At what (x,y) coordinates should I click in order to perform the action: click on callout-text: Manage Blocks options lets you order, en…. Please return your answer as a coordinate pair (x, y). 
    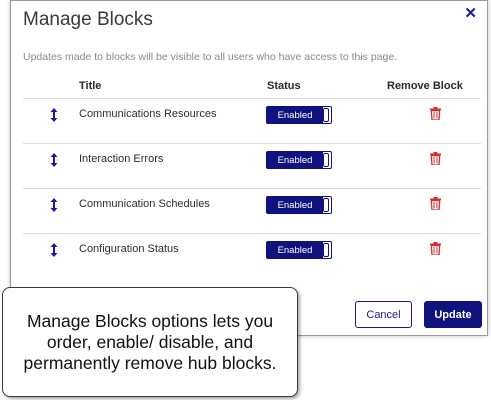
    Looking at the image, I should click on (150, 341).